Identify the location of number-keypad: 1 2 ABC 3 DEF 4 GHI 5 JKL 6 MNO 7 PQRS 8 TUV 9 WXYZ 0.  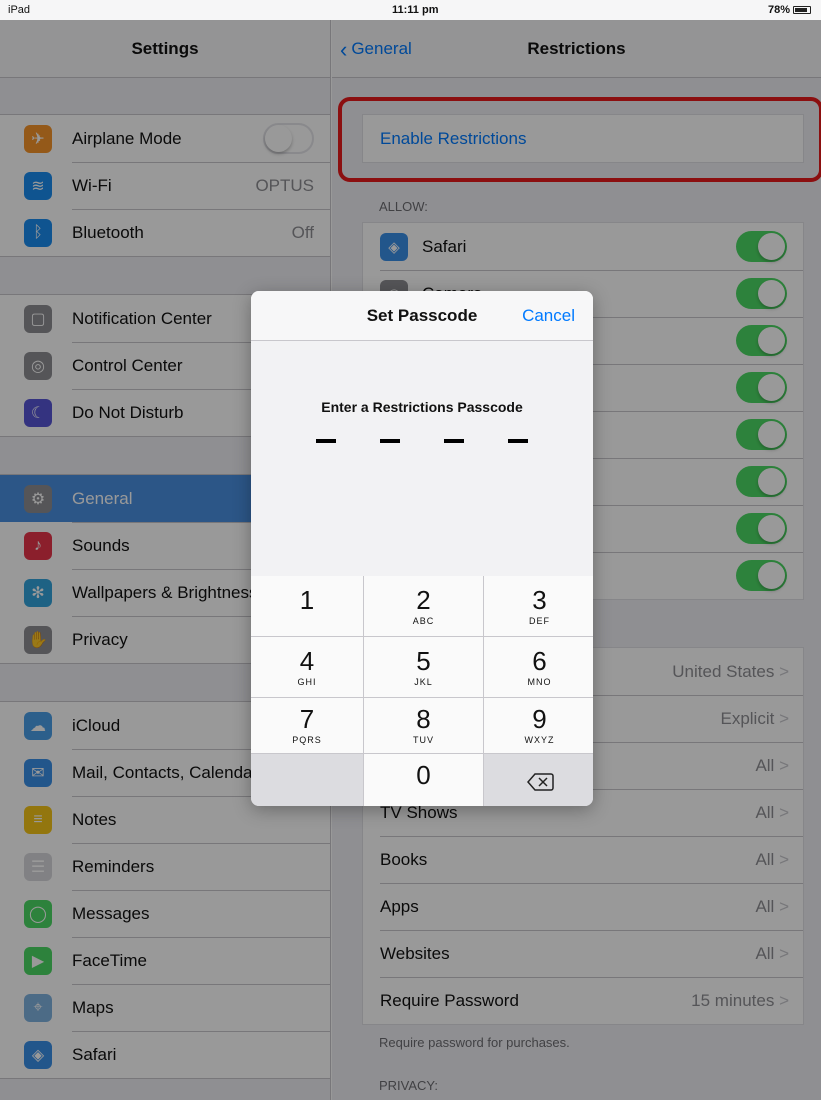
(422, 691).